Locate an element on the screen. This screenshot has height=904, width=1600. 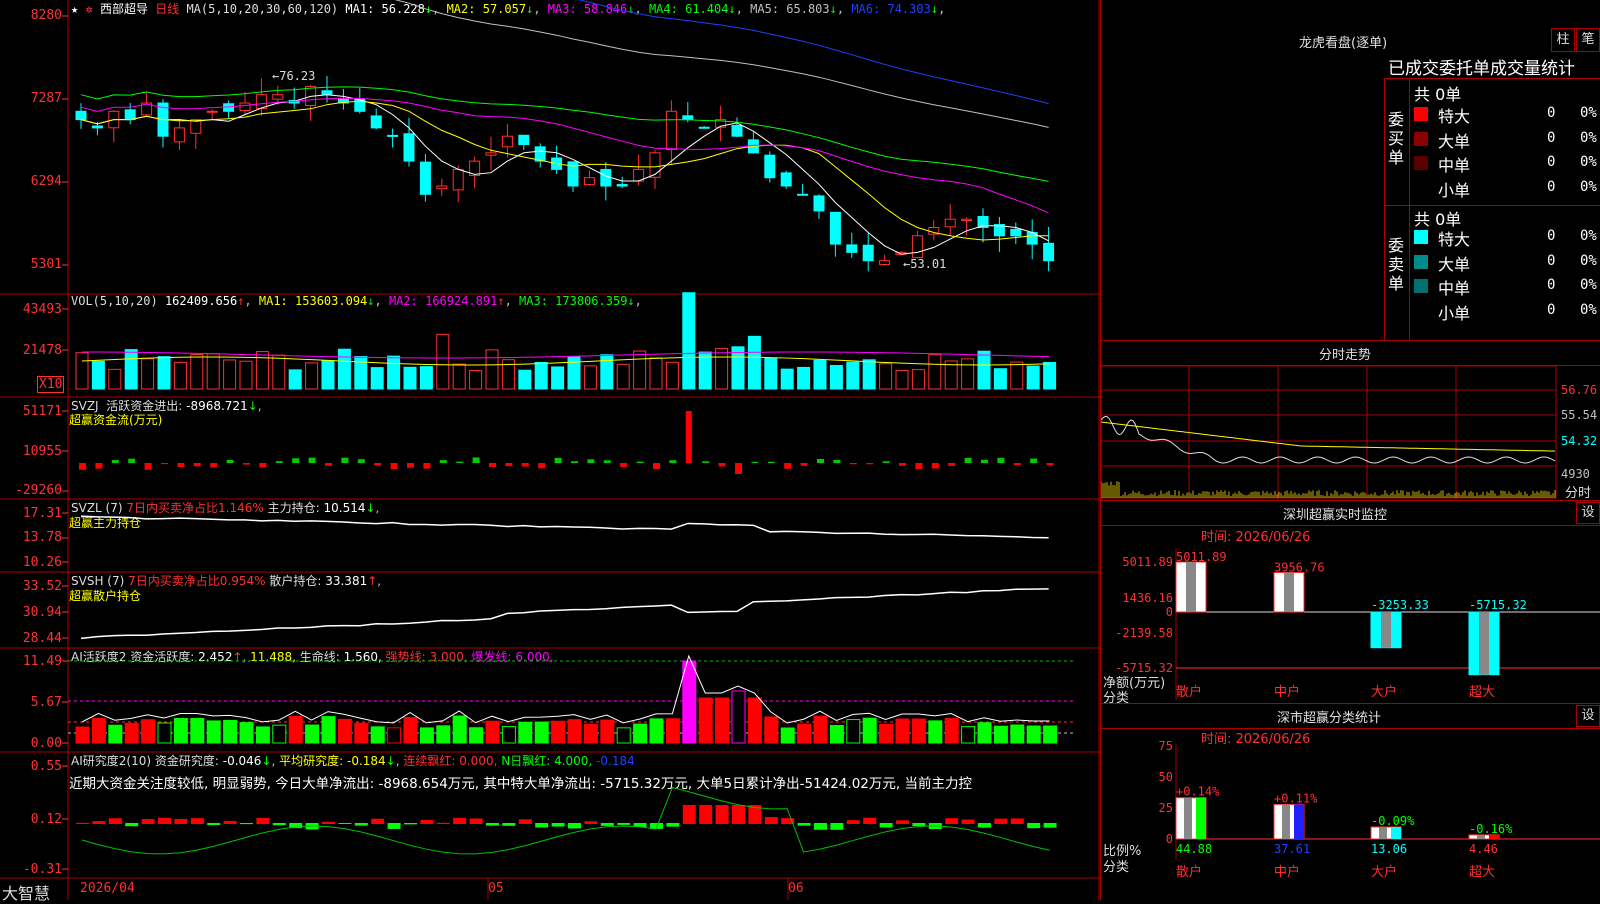
monitor-y-tick: 0 is located at coordinates (1169, 612).